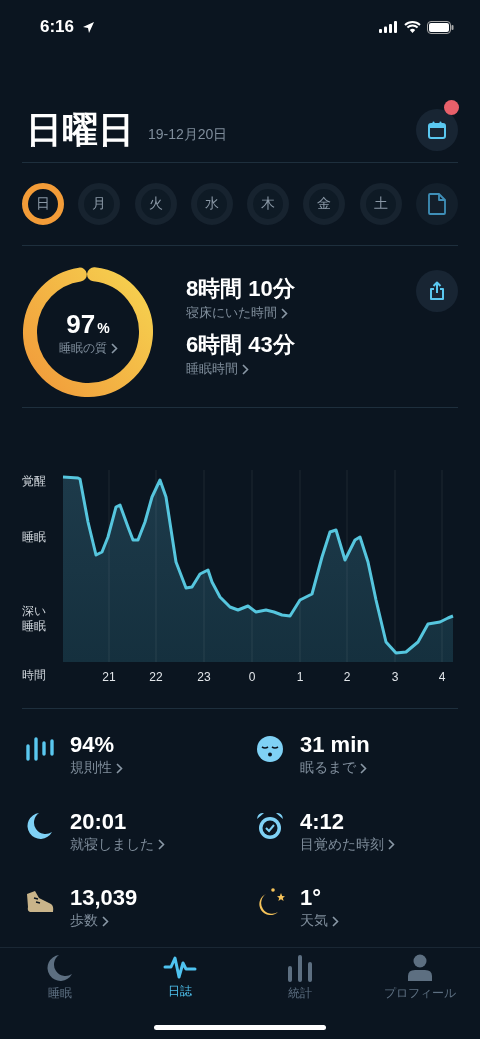 The width and height of the screenshot is (480, 1039). What do you see at coordinates (34, 481) in the screenshot?
I see `axis-label: 覚醒` at bounding box center [34, 481].